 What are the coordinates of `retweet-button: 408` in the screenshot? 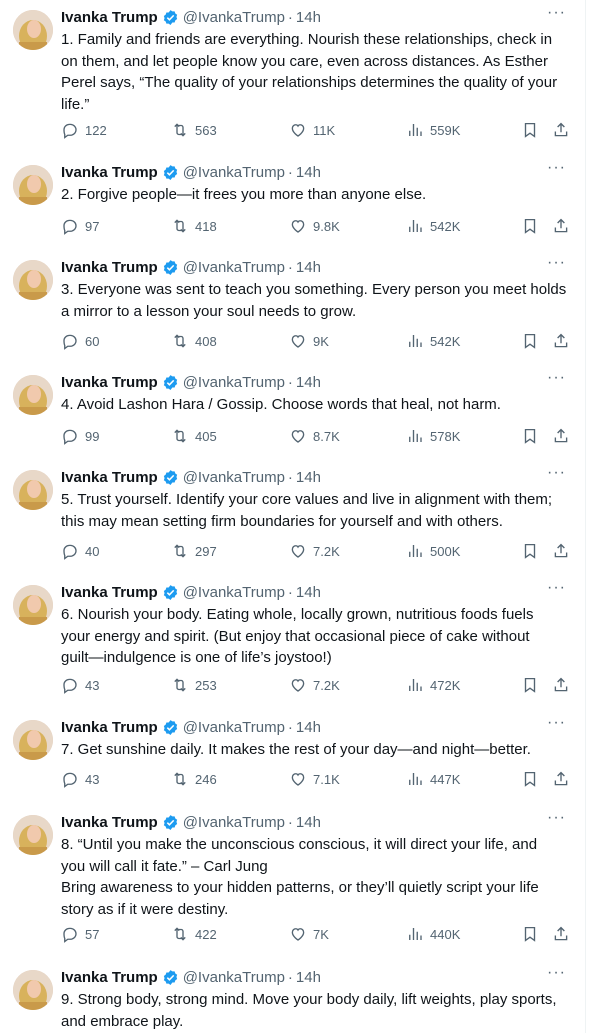 It's located at (194, 341).